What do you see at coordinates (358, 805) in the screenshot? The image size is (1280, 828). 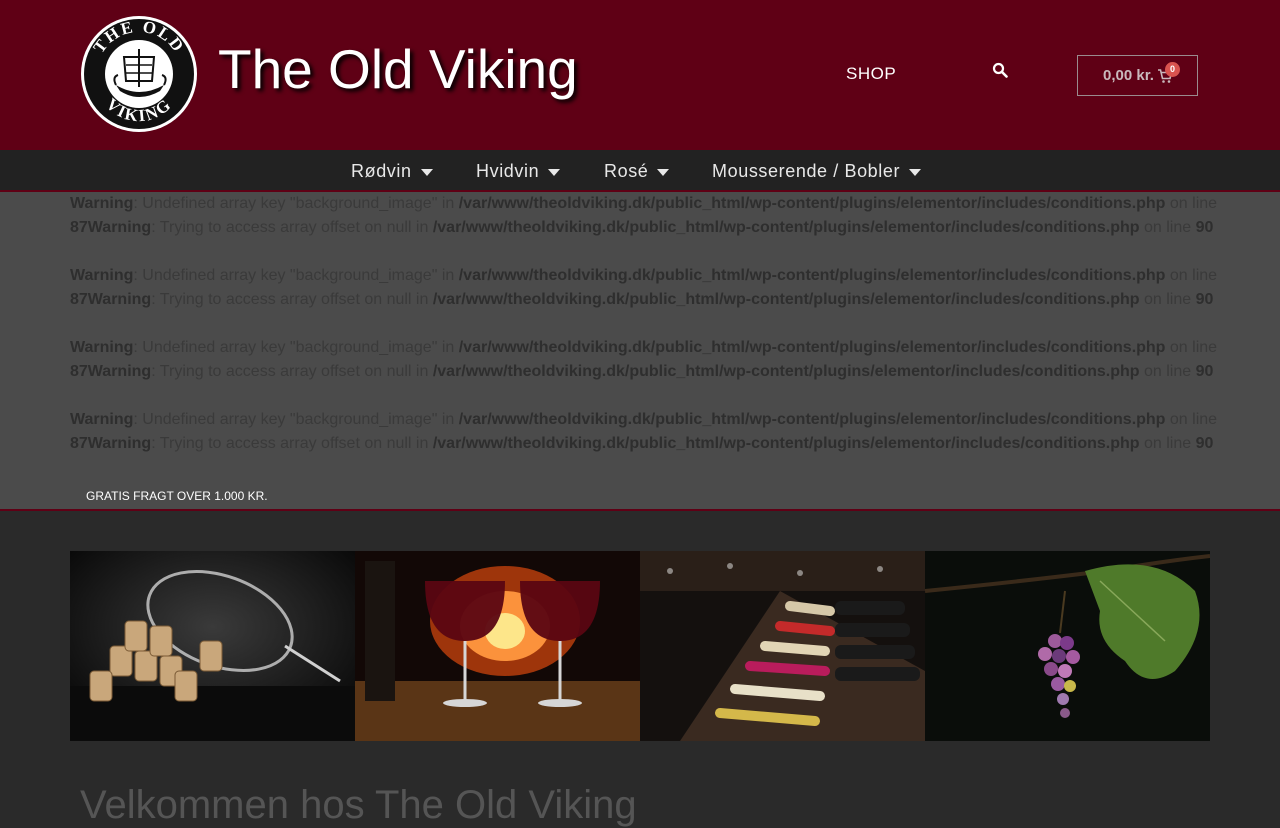 I see `welcome-heading: Velkommen hos The Old Viking` at bounding box center [358, 805].